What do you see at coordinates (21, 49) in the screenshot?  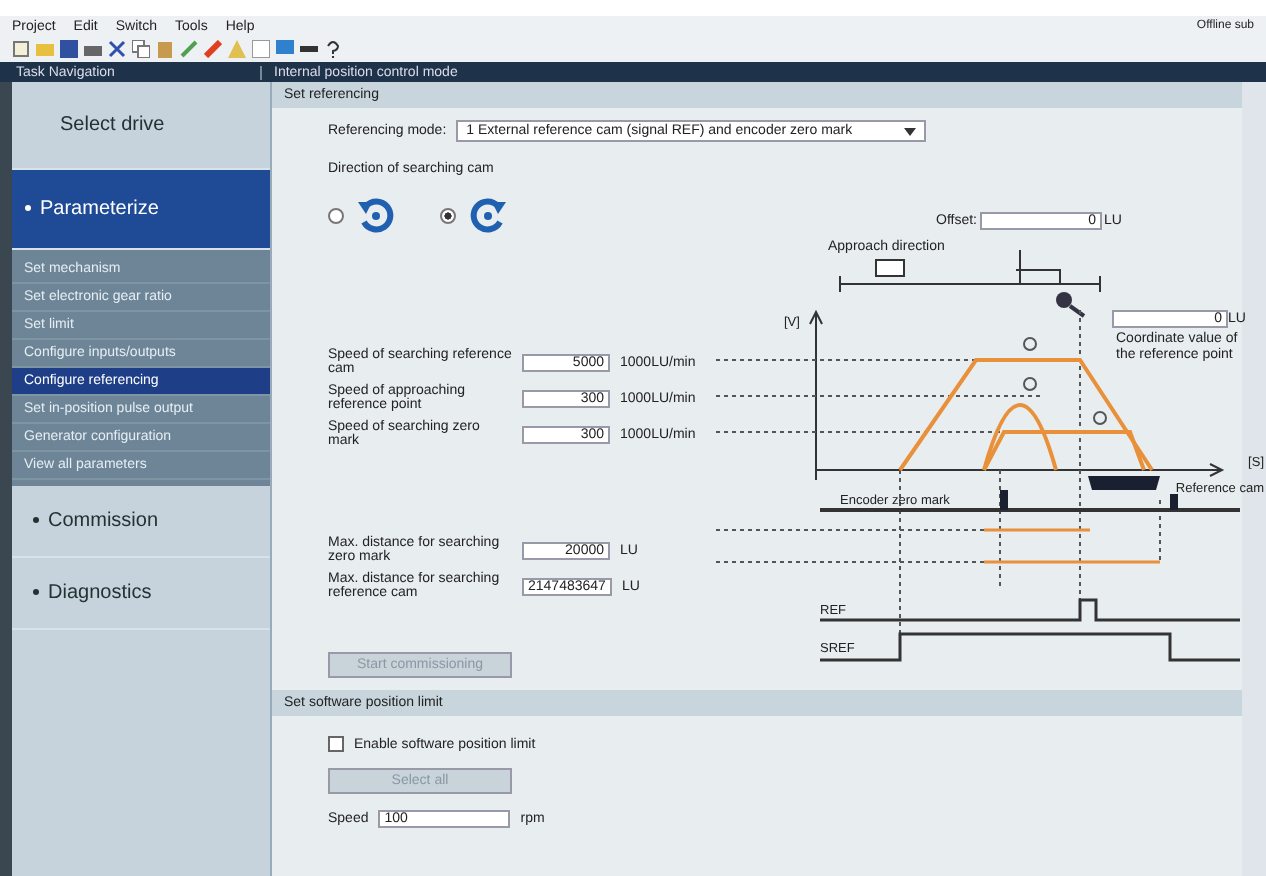 I see `new-file-icon` at bounding box center [21, 49].